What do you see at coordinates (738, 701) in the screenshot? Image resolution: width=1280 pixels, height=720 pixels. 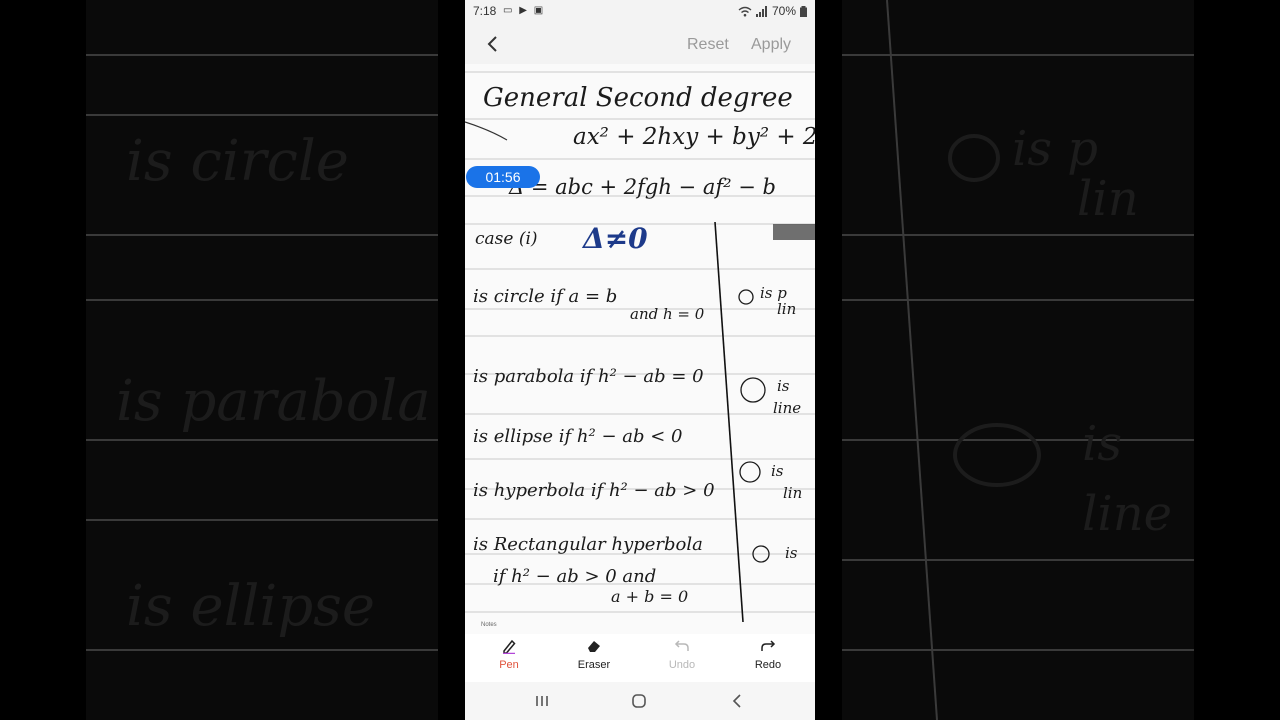 I see `back-nav-icon` at bounding box center [738, 701].